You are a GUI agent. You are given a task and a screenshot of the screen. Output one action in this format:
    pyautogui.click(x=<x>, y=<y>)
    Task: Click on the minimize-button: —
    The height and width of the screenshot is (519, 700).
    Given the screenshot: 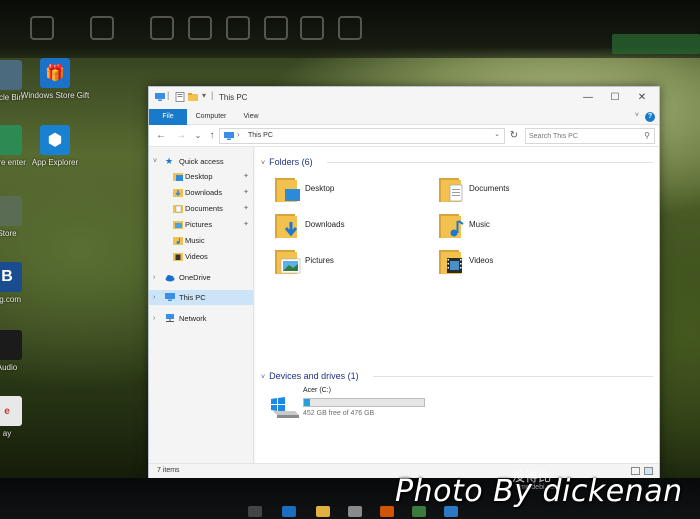 What is the action you would take?
    pyautogui.click(x=588, y=98)
    